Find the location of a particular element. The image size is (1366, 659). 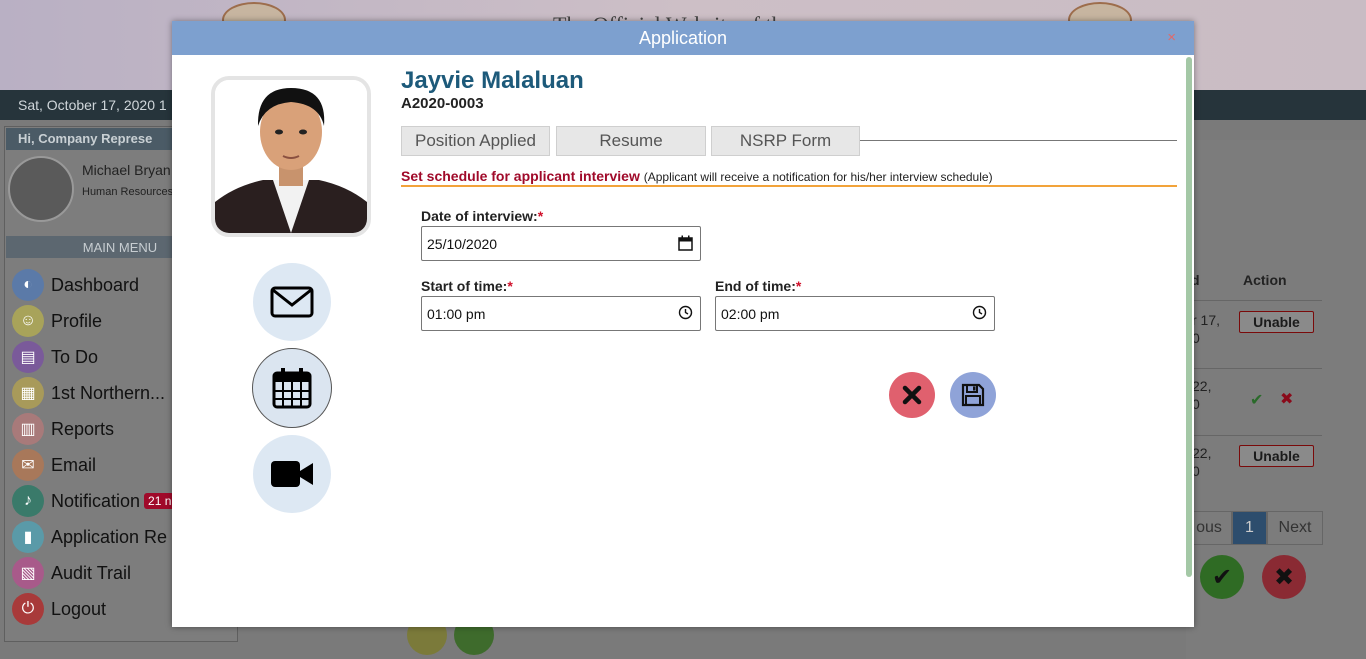

start-label-text: Start of time: is located at coordinates (464, 286).